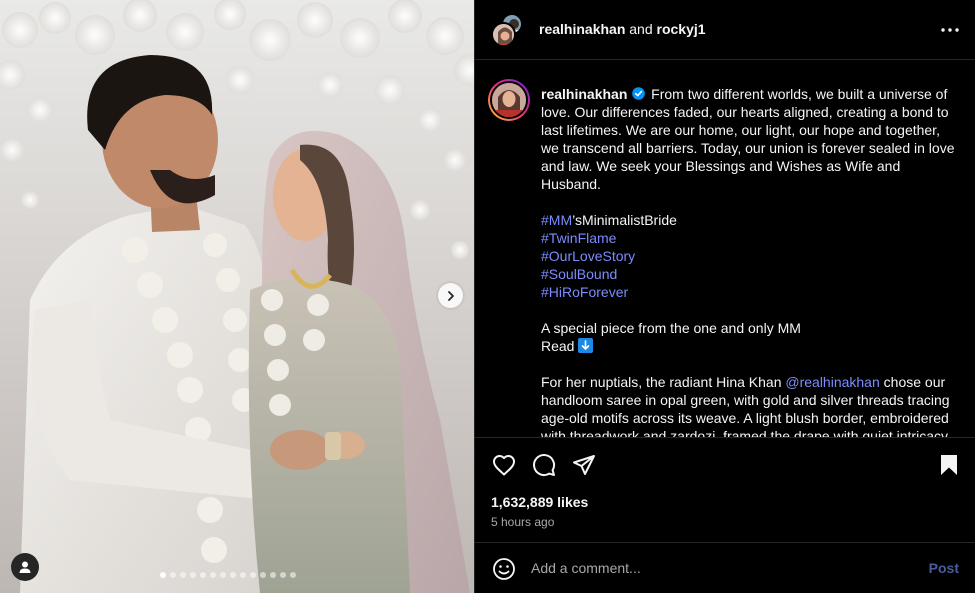 The width and height of the screenshot is (975, 593). What do you see at coordinates (539, 502) in the screenshot?
I see `likes-count: 1,632,889 likes` at bounding box center [539, 502].